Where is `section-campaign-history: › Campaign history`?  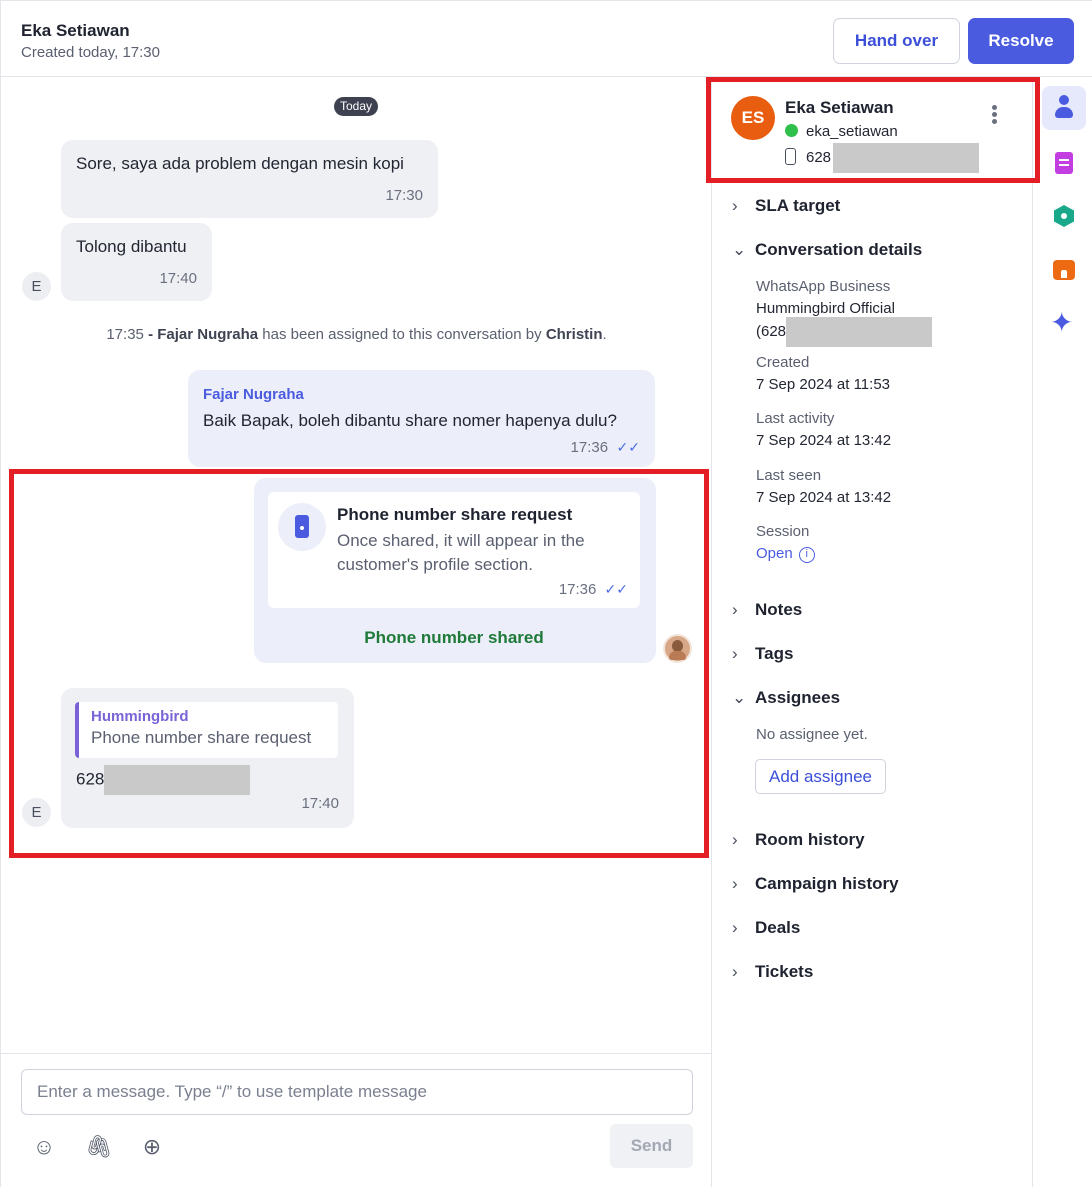 section-campaign-history: › Campaign history is located at coordinates (815, 884).